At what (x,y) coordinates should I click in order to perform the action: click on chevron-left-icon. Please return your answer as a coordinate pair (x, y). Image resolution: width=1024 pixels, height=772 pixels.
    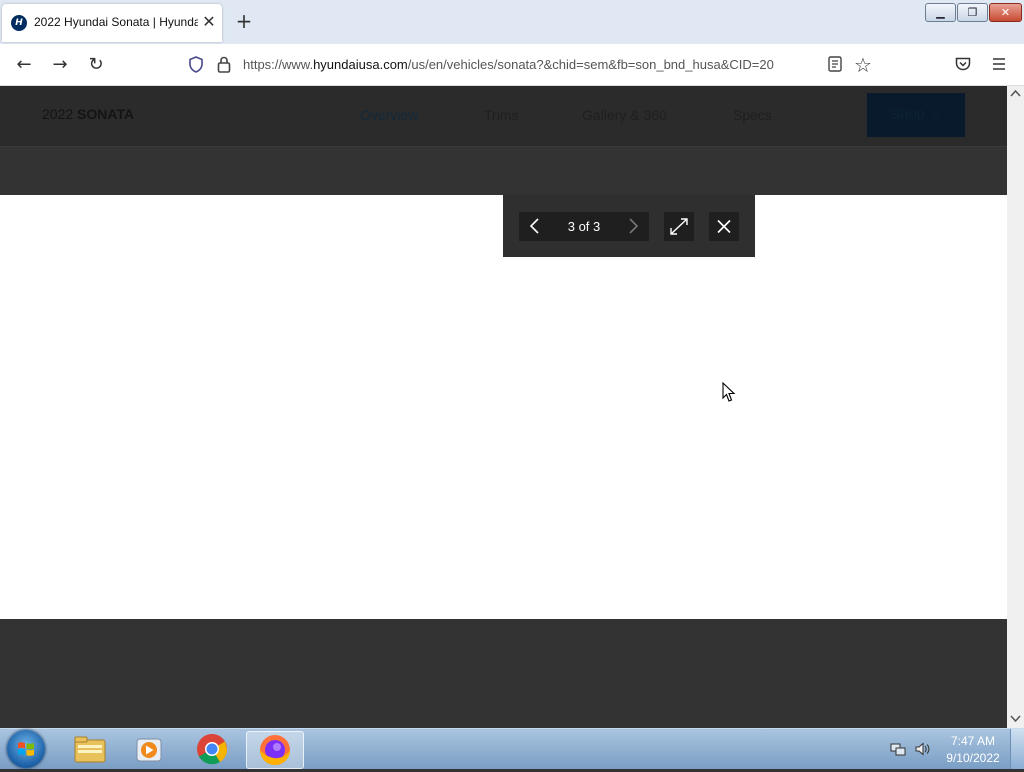
    Looking at the image, I should click on (535, 226).